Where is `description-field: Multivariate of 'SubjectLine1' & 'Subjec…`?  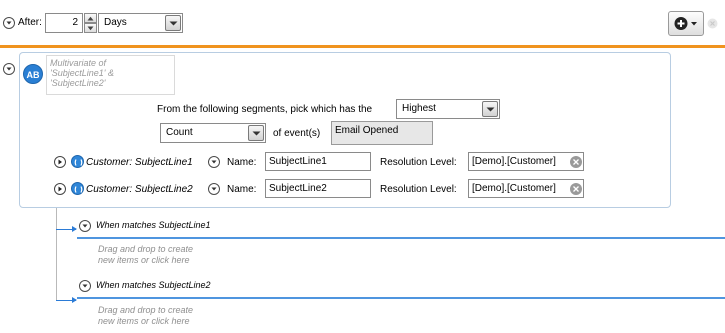
description-field: Multivariate of 'SubjectLine1' & 'Subjec… is located at coordinates (110, 75).